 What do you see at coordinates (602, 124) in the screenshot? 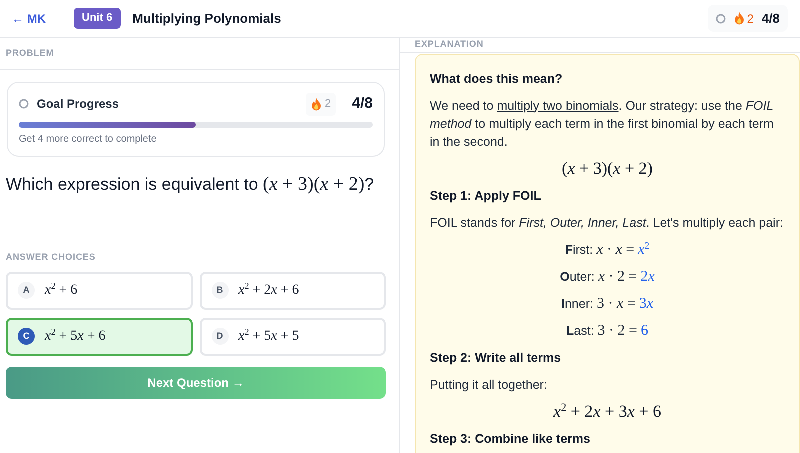
I see `explanation-text: We need to multiply two binomials. Our strategy: use the FOIL method to multiply each term in the first binomial by each term in the second.` at bounding box center [602, 124].